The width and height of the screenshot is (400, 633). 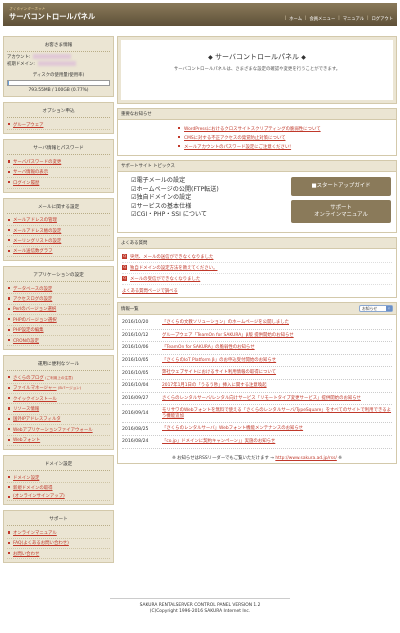 What do you see at coordinates (257, 289) in the screenshot?
I see `faq-more-link: よくある質問ページで調べる` at bounding box center [257, 289].